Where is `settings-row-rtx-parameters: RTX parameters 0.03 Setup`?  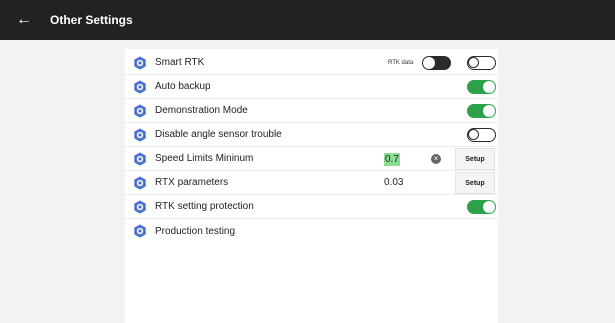
settings-row-rtx-parameters: RTX parameters 0.03 Setup is located at coordinates (311, 183).